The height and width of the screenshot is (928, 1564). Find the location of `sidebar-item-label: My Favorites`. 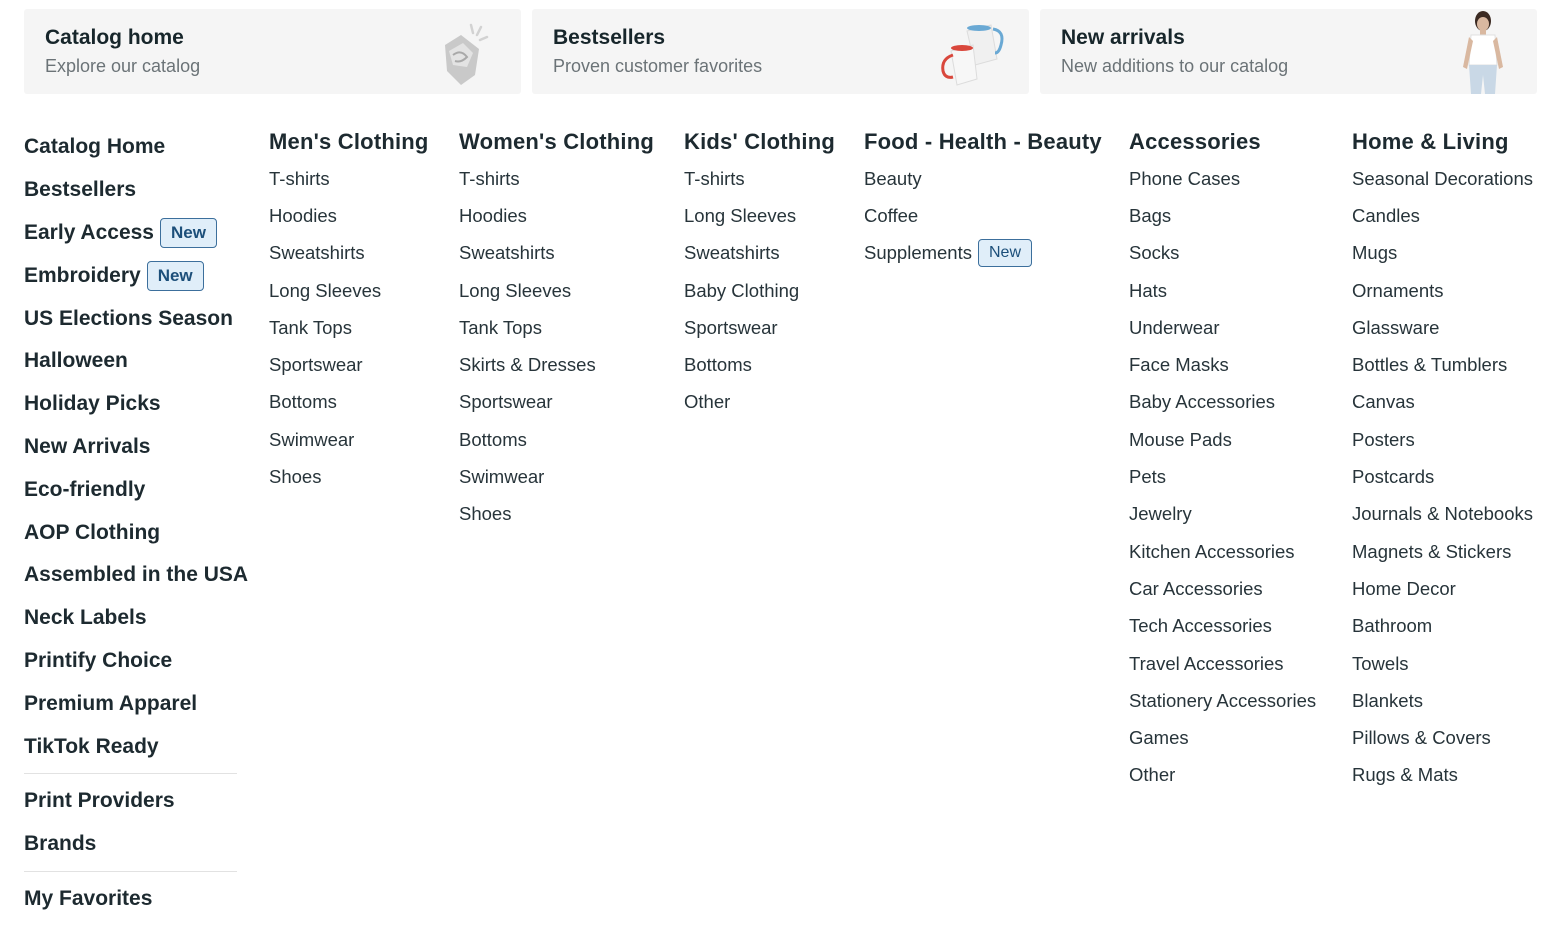

sidebar-item-label: My Favorites is located at coordinates (88, 898).